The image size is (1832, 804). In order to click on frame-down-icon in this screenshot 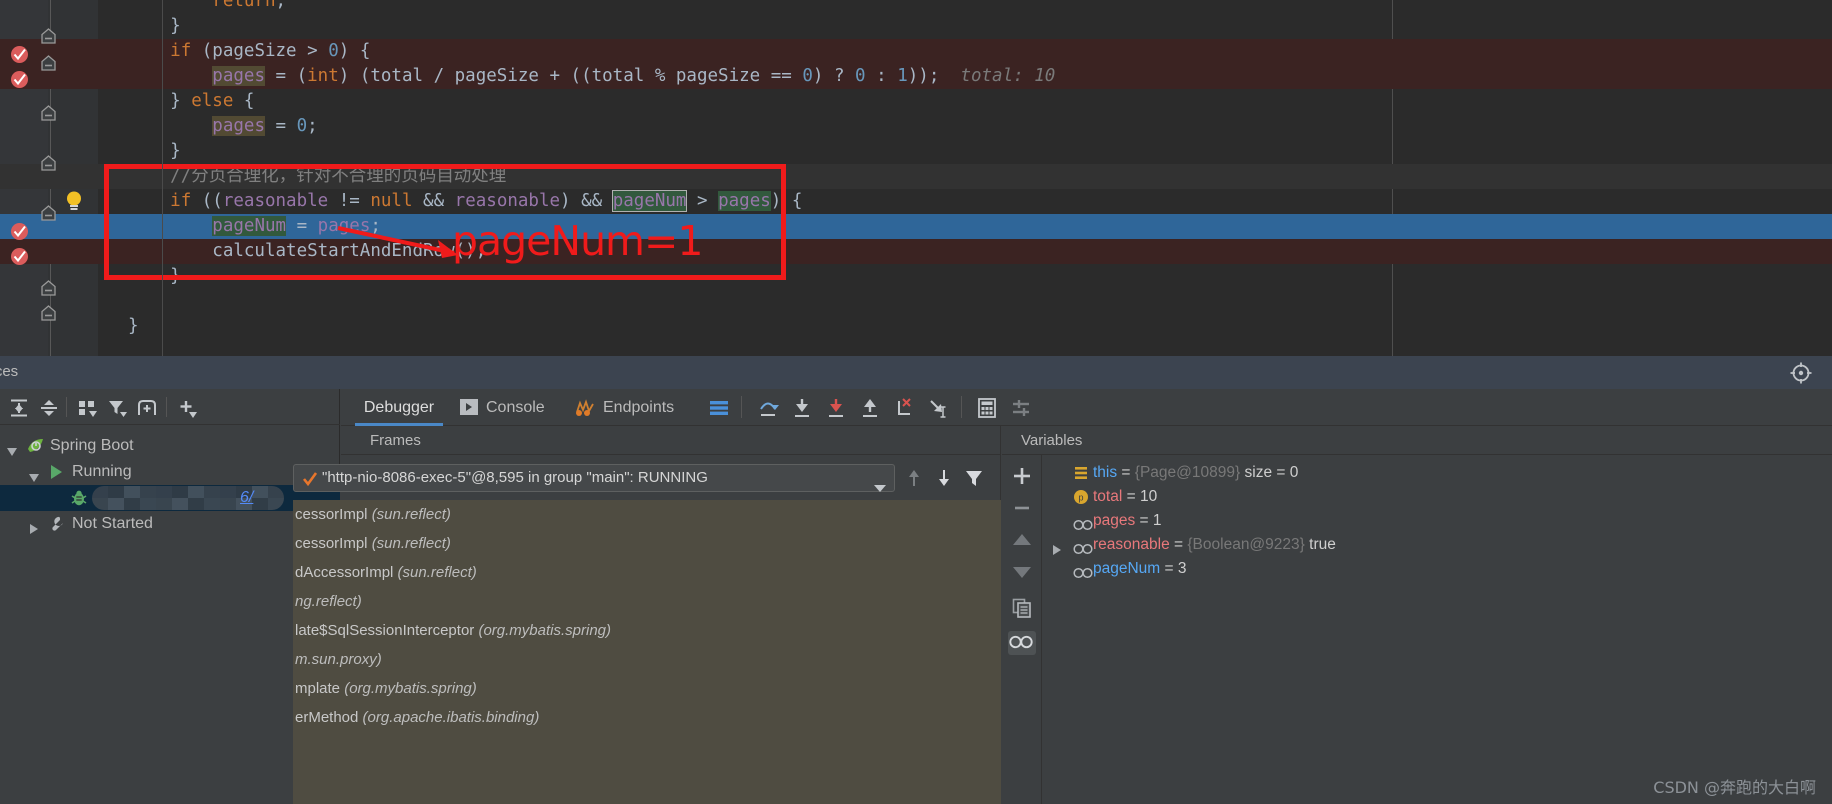, I will do `click(944, 478)`.